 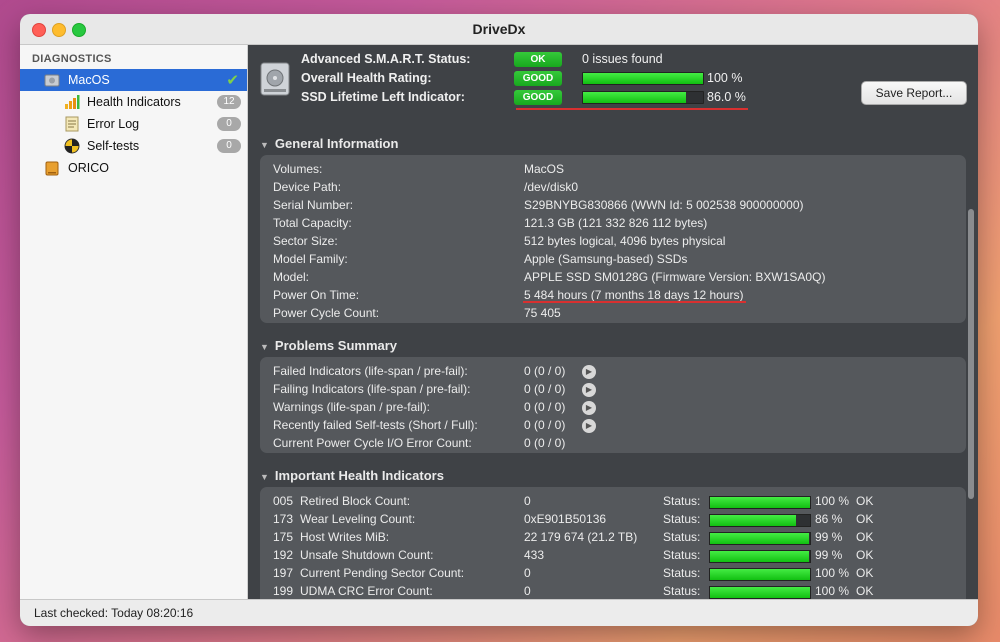 What do you see at coordinates (581, 537) in the screenshot?
I see `indicator-raw-value: 22 179 674 (21.2 TB)` at bounding box center [581, 537].